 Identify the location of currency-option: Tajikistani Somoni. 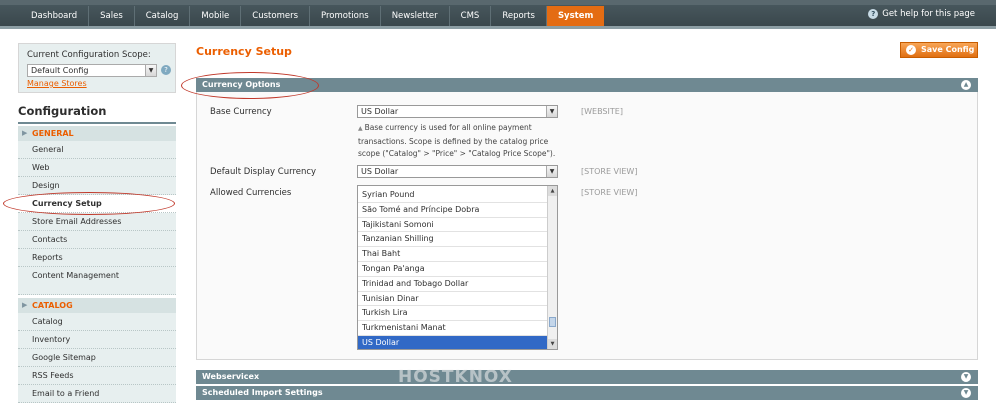
(453, 225).